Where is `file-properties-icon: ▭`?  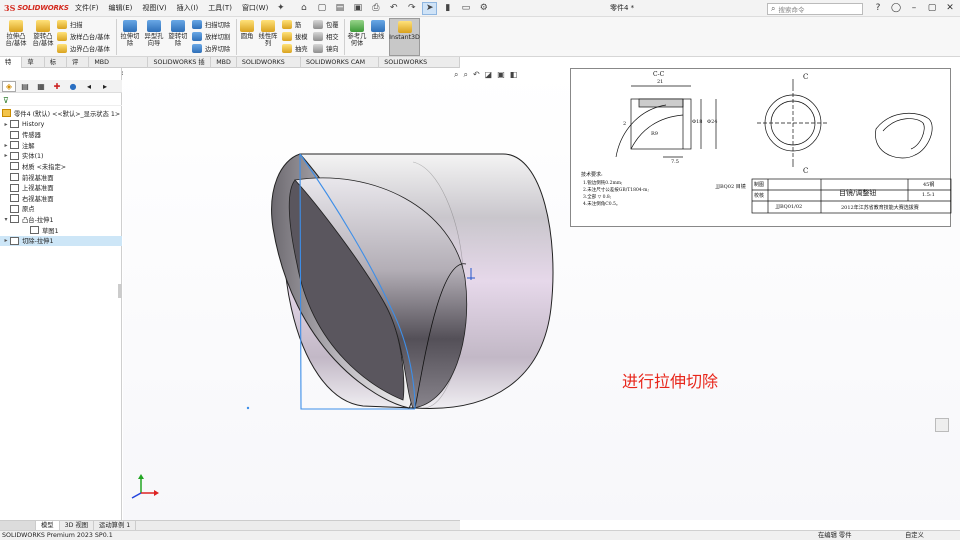 file-properties-icon: ▭ is located at coordinates (465, 8).